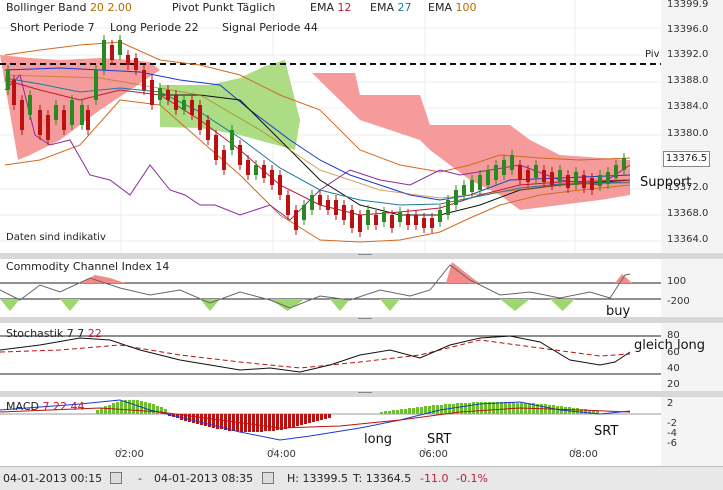  What do you see at coordinates (686, 159) in the screenshot?
I see `current-price-box: 13376.5` at bounding box center [686, 159].